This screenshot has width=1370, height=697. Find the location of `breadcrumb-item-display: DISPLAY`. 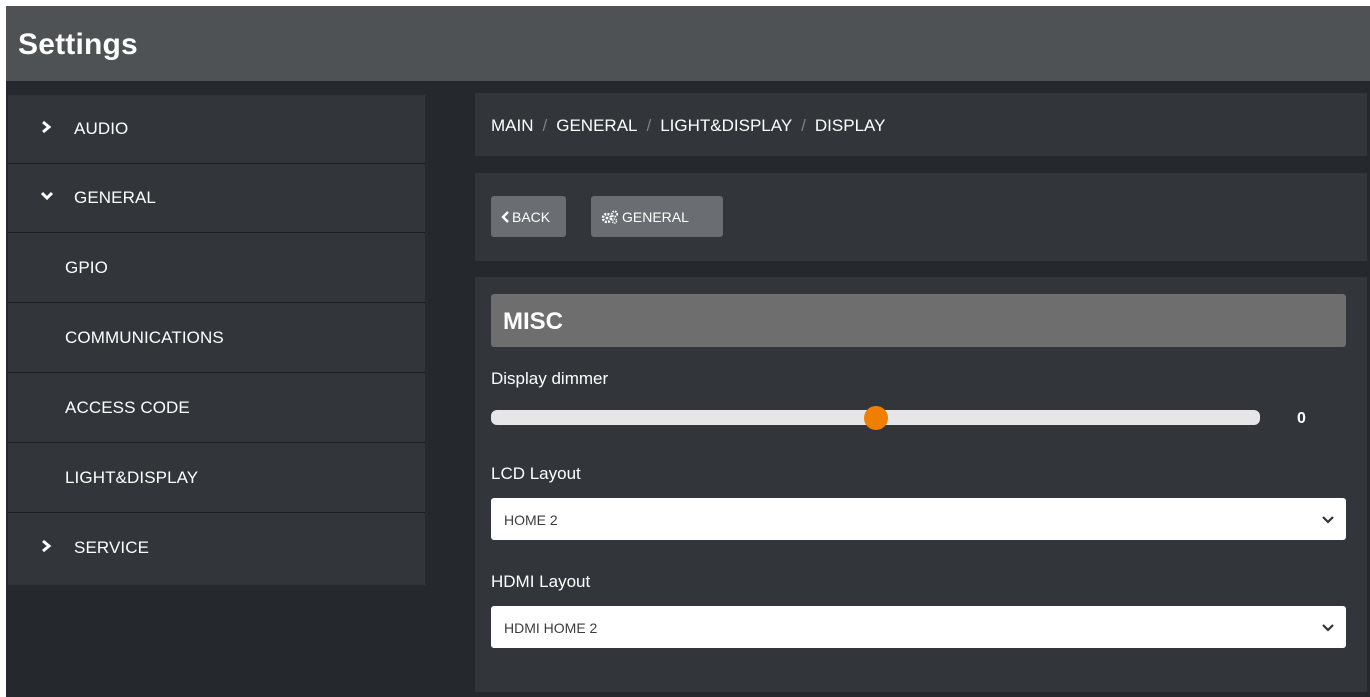

breadcrumb-item-display: DISPLAY is located at coordinates (850, 125).